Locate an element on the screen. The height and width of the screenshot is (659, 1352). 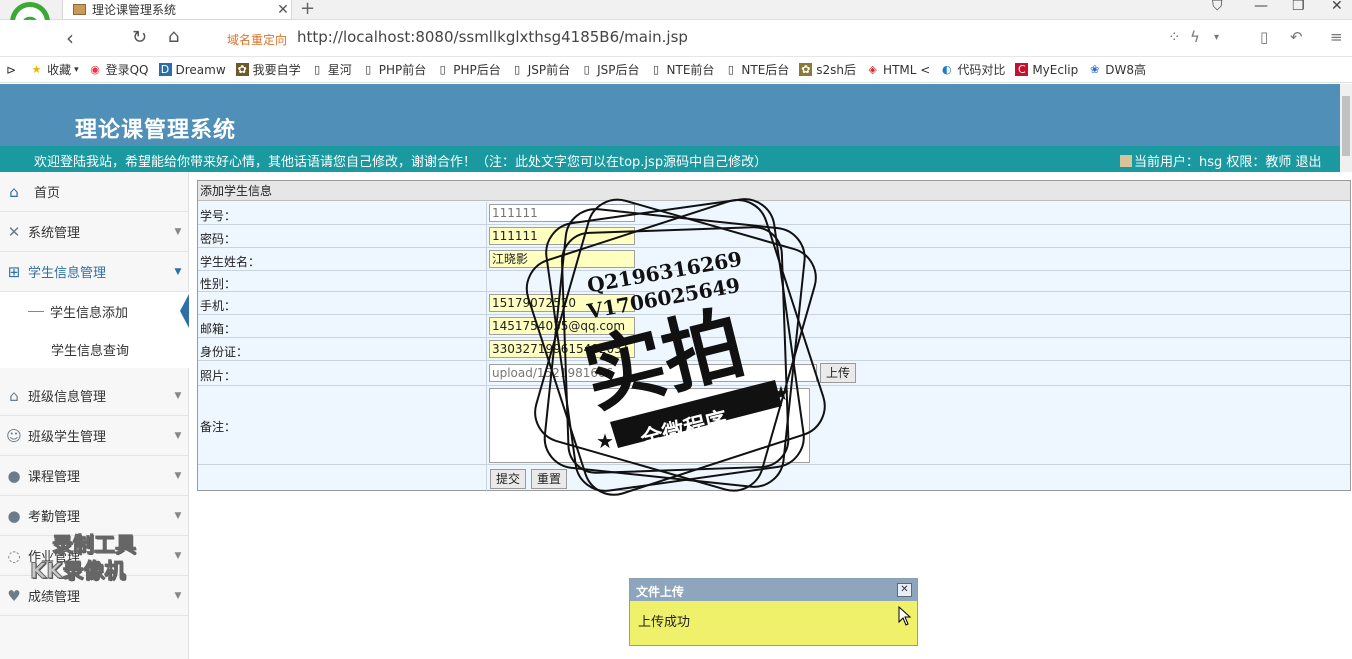
minimize-icon: — is located at coordinates (1261, 7).